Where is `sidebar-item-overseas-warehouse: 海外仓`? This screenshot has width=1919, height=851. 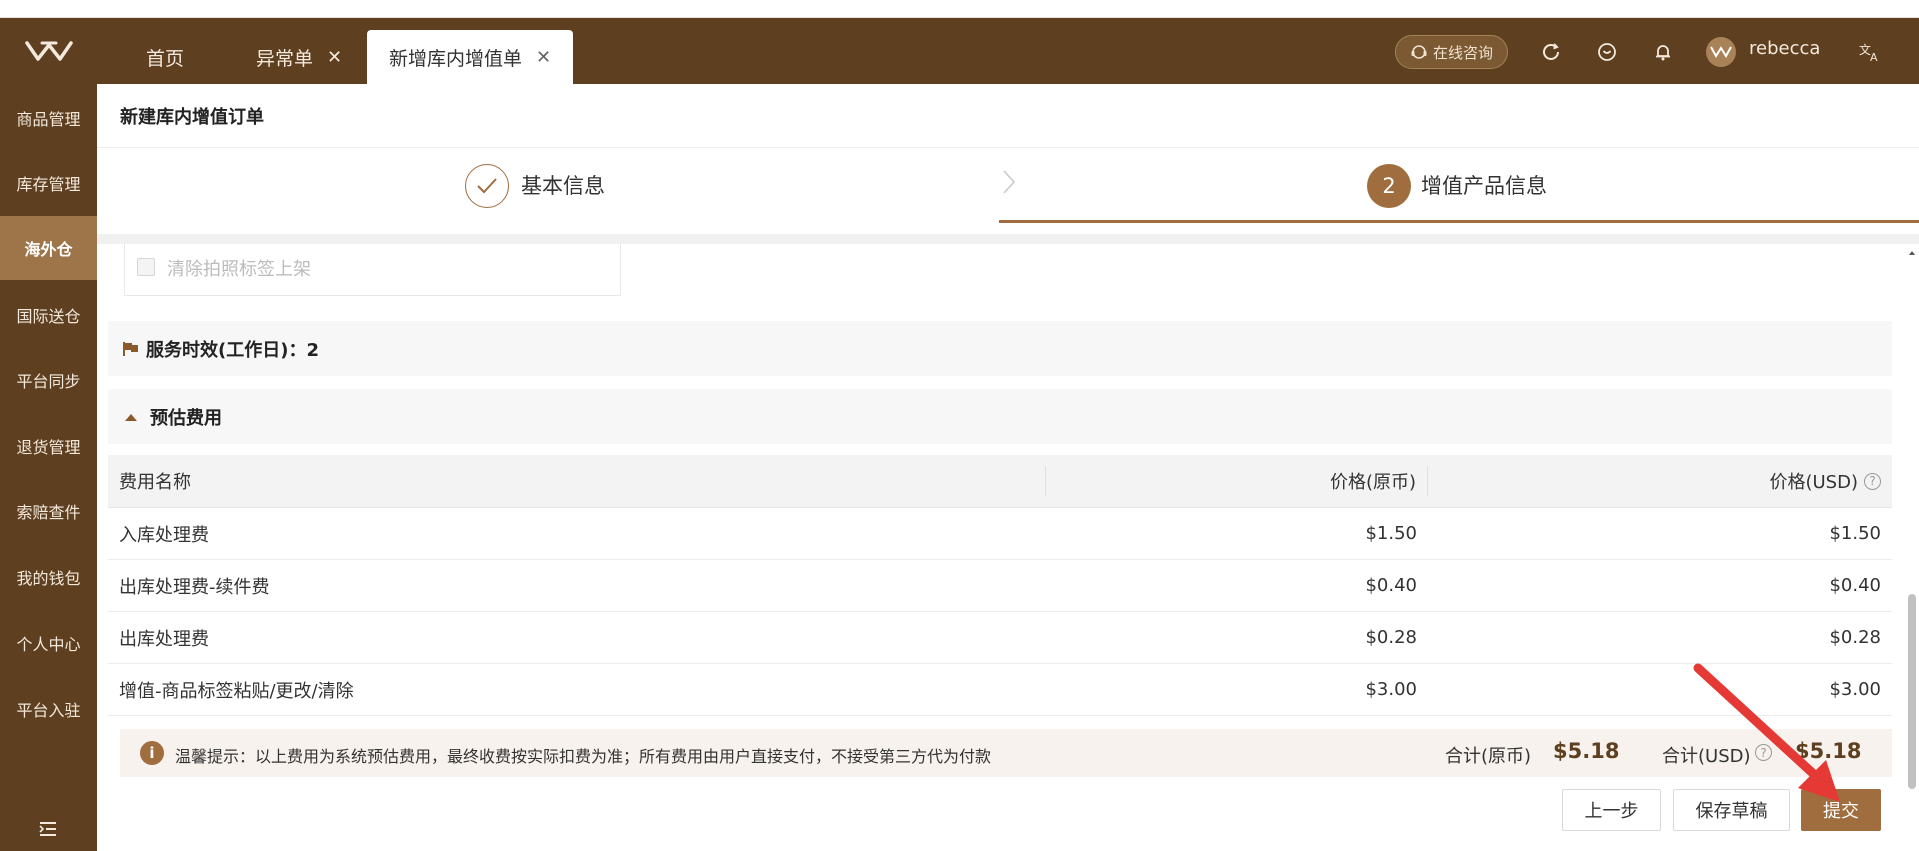
sidebar-item-overseas-warehouse: 海外仓 is located at coordinates (48, 248).